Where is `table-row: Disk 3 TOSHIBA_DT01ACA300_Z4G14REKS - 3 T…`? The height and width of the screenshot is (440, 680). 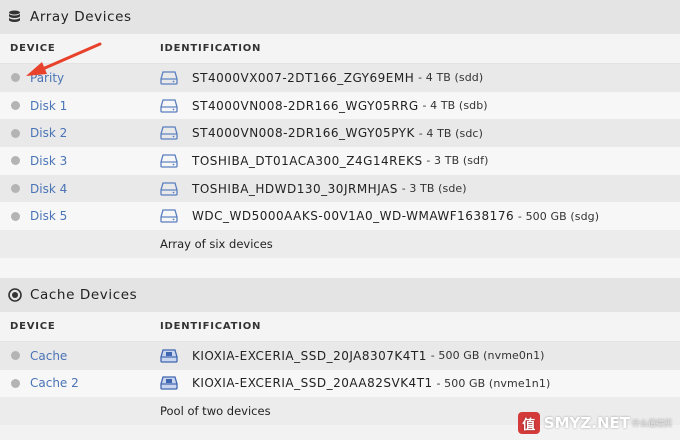 table-row: Disk 3 TOSHIBA_DT01ACA300_Z4G14REKS - 3 T… is located at coordinates (340, 161).